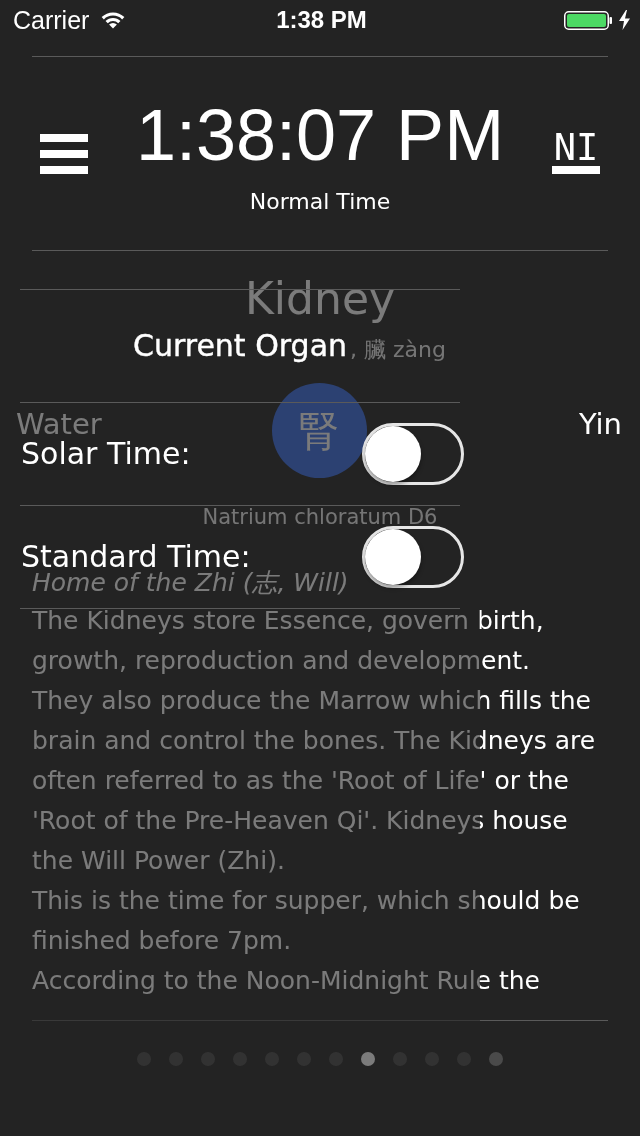 This screenshot has width=640, height=1136. Describe the element at coordinates (320, 517) in the screenshot. I see `remedy-label: Natrium chloratum D6` at that location.